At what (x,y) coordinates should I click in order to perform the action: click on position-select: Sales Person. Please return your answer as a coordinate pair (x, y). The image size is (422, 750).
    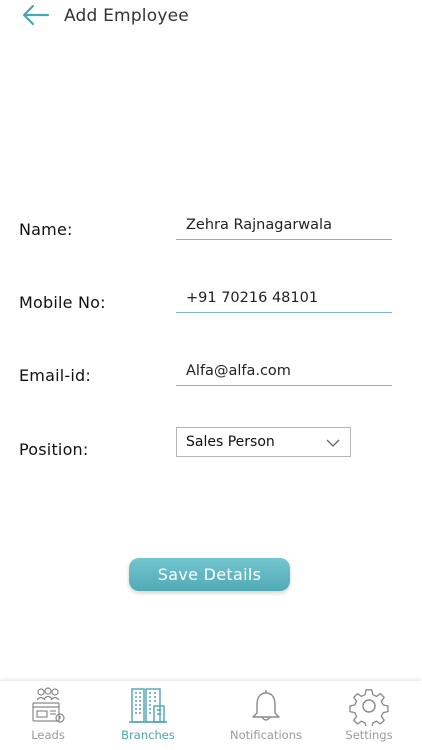
    Looking at the image, I should click on (263, 442).